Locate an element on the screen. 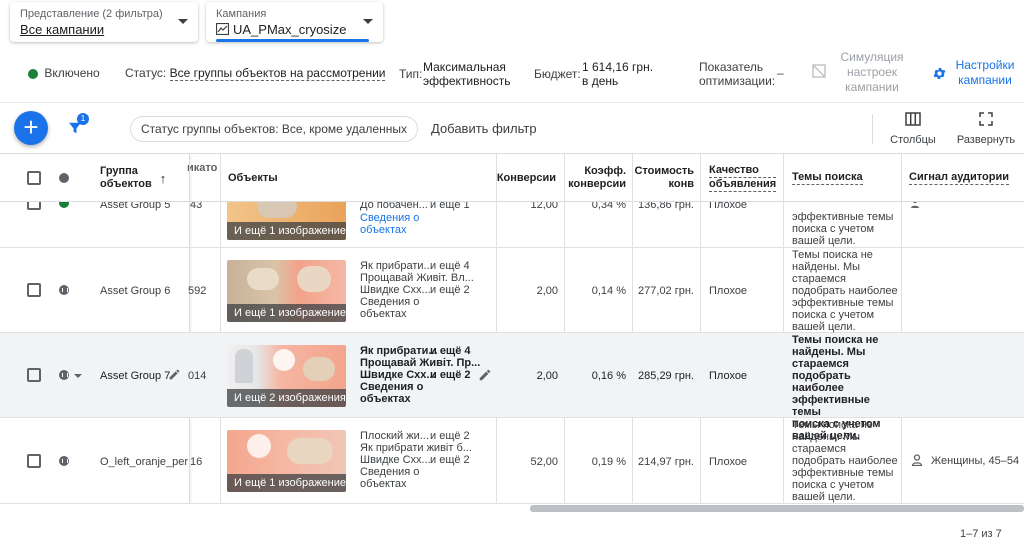 The width and height of the screenshot is (1024, 544). id-partial: 43 is located at coordinates (196, 206).